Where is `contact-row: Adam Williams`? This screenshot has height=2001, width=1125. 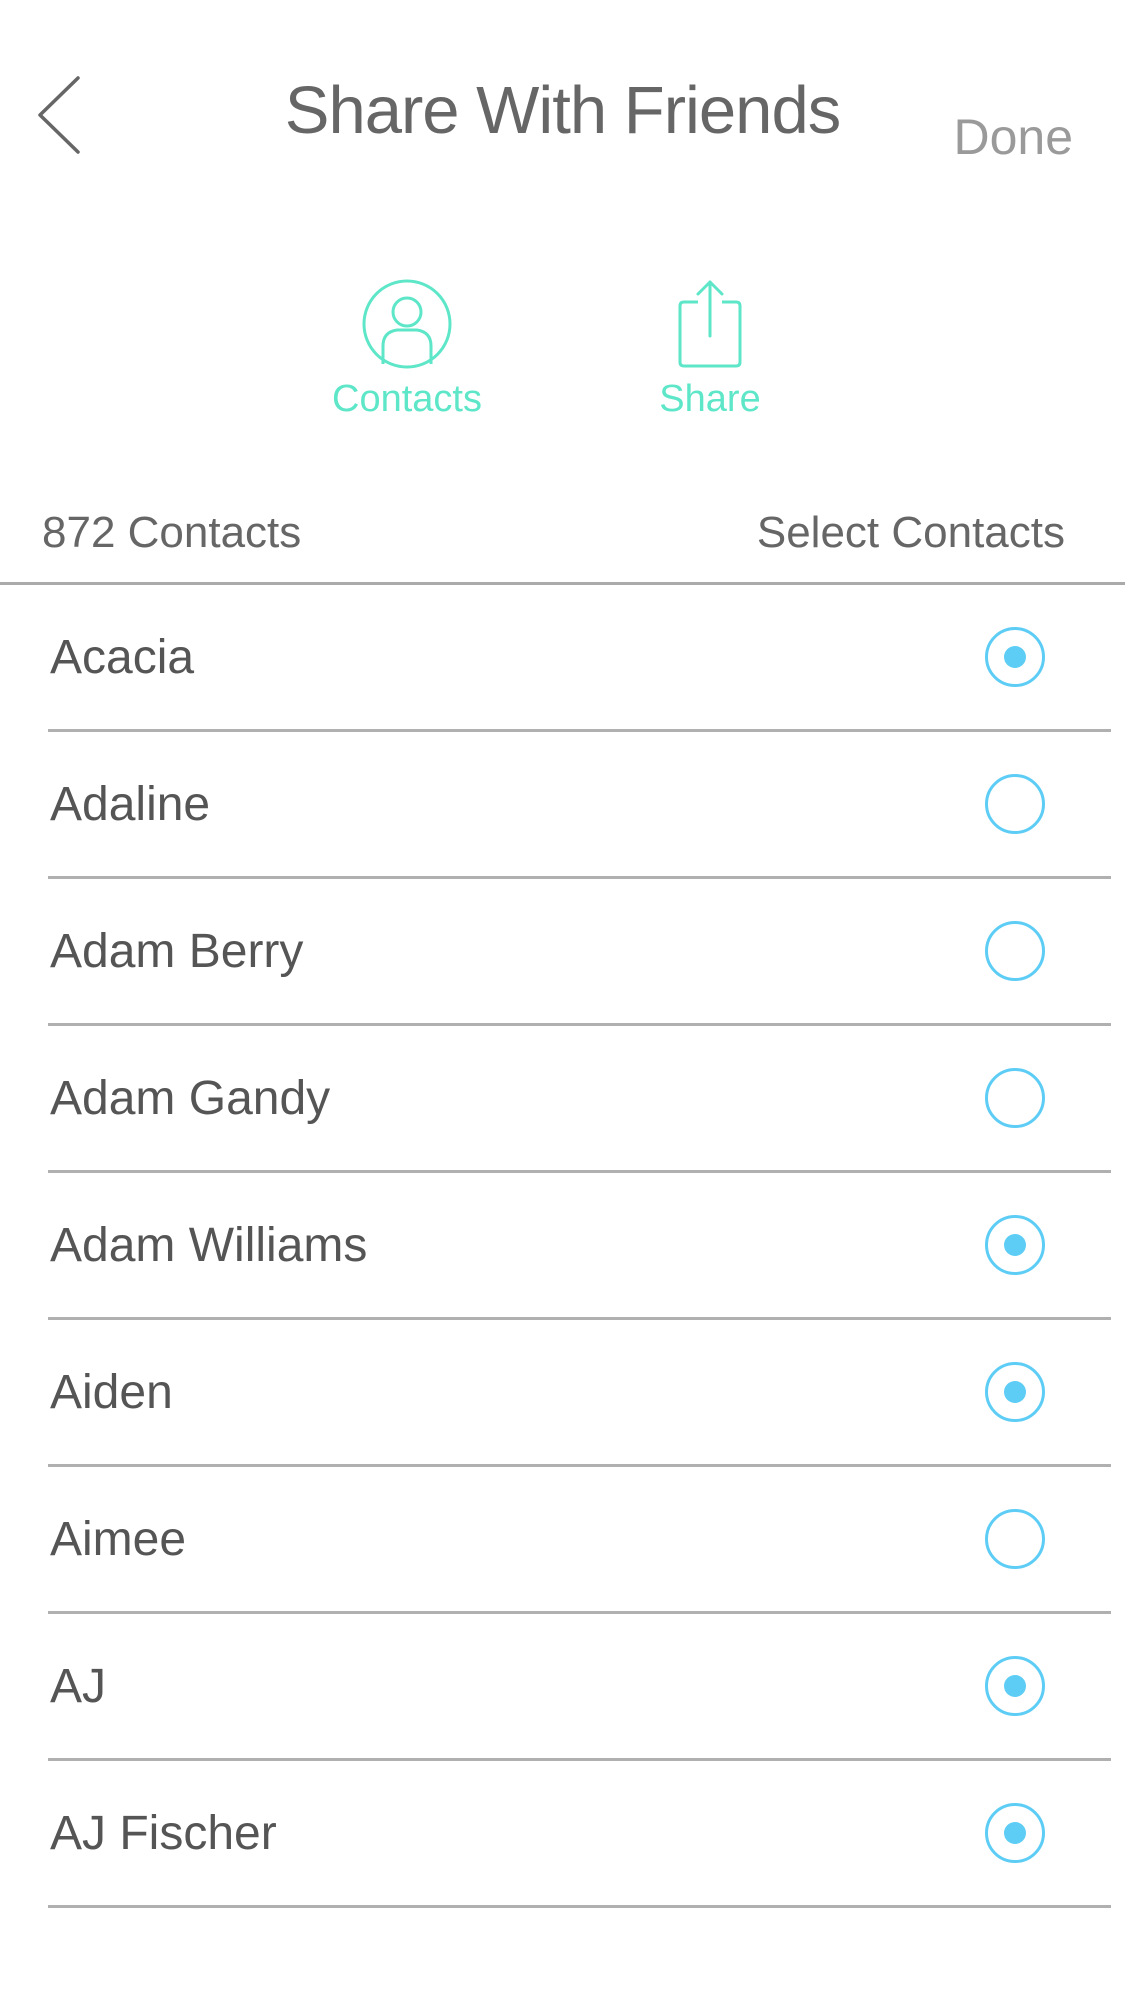 contact-row: Adam Williams is located at coordinates (562, 1246).